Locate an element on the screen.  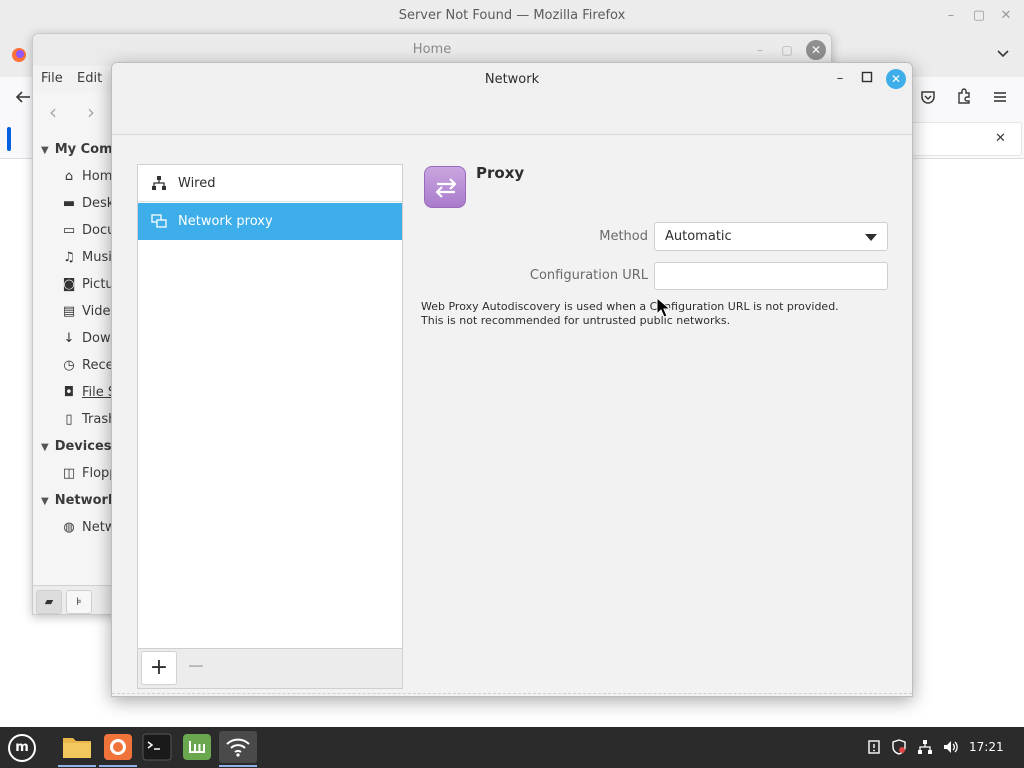
sidebar-item-filesystem: ◘ File S is located at coordinates (88, 392).